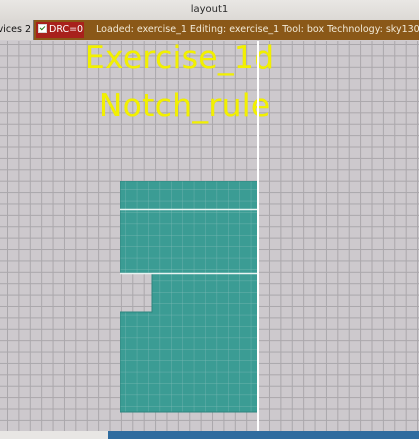 The height and width of the screenshot is (439, 419). What do you see at coordinates (258, 236) in the screenshot?
I see `cursor-guide-line` at bounding box center [258, 236].